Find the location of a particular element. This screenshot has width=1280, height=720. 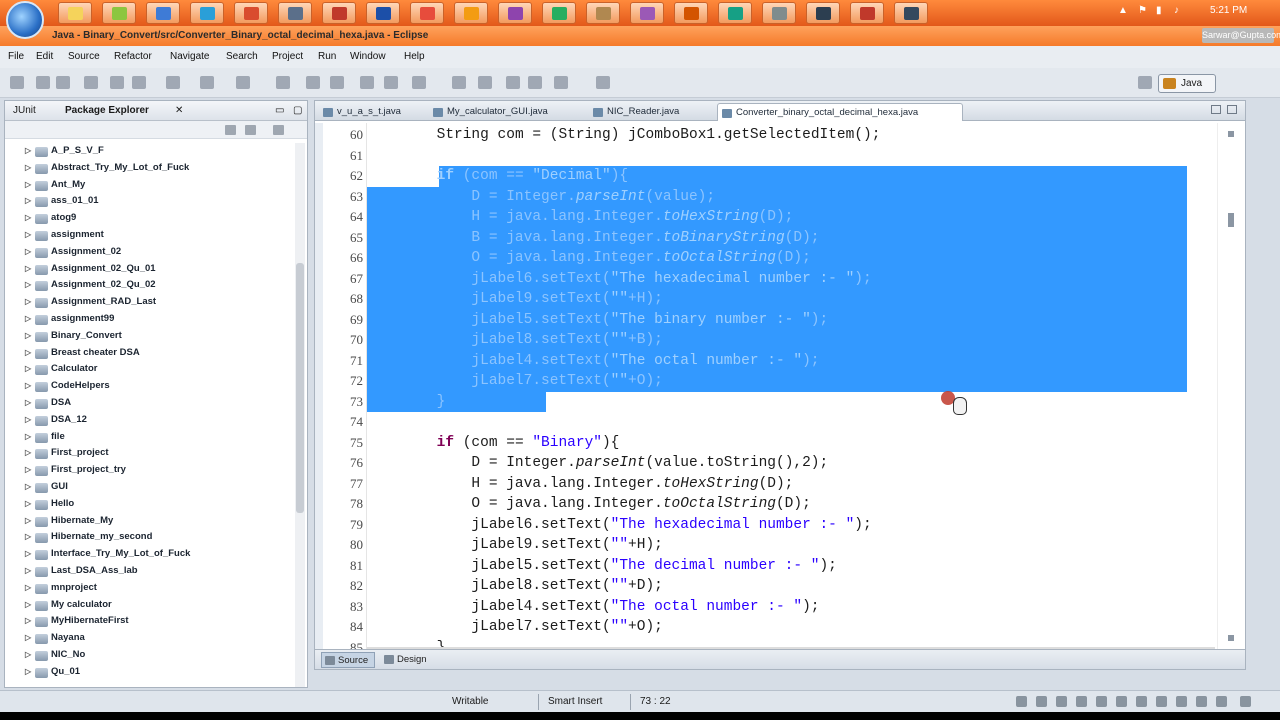

tree-item: ▷ Last_DSA_Ass_lab is located at coordinates (150, 571).